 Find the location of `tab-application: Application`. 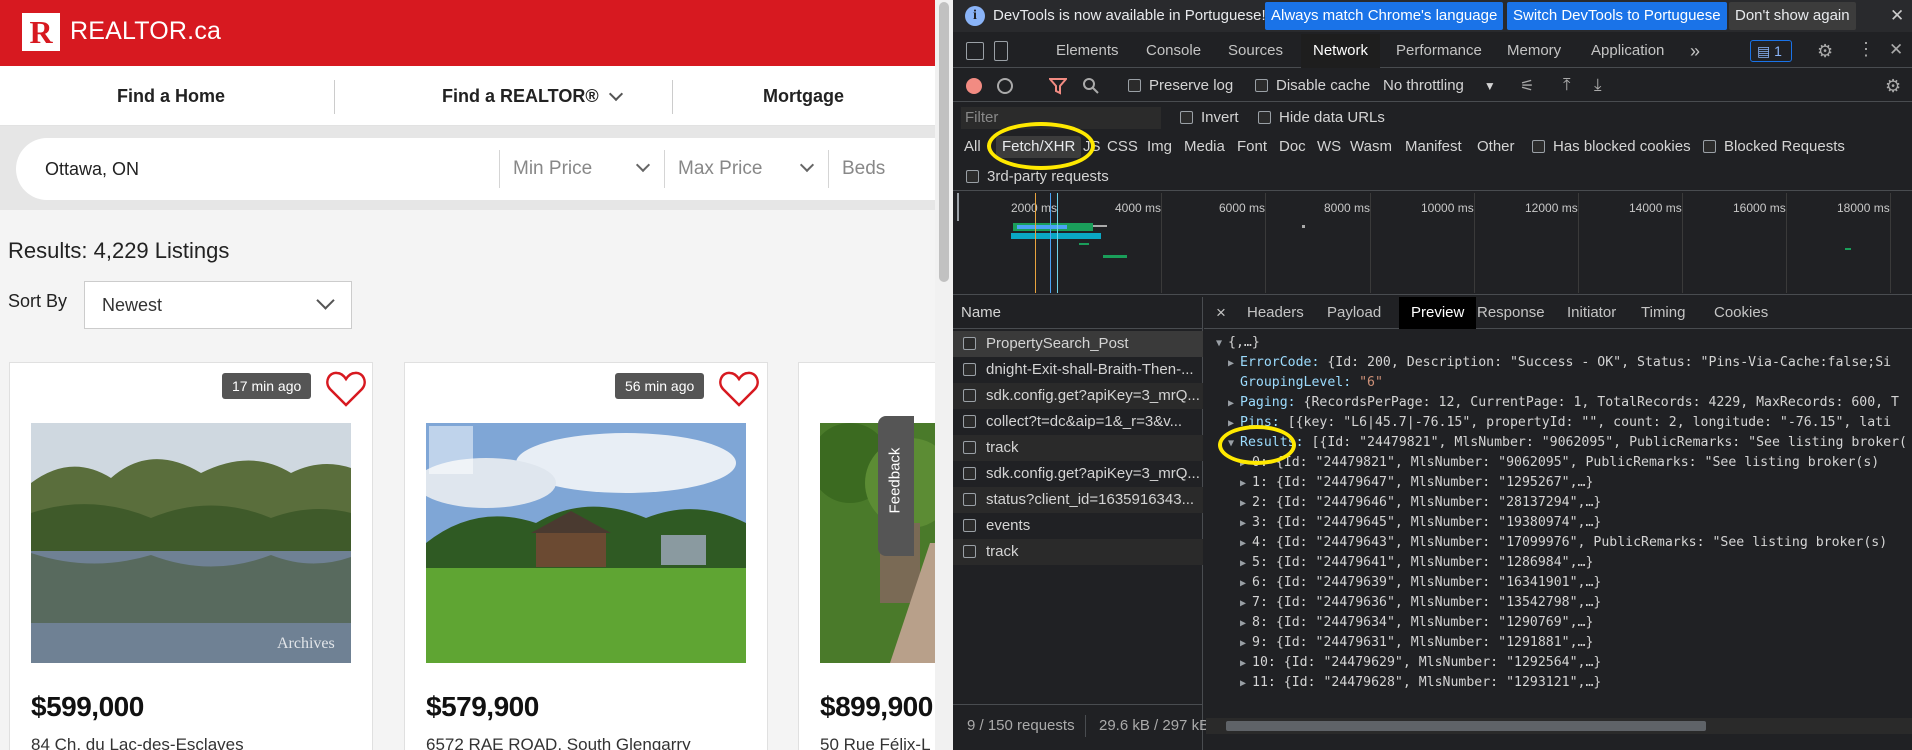

tab-application: Application is located at coordinates (1627, 51).